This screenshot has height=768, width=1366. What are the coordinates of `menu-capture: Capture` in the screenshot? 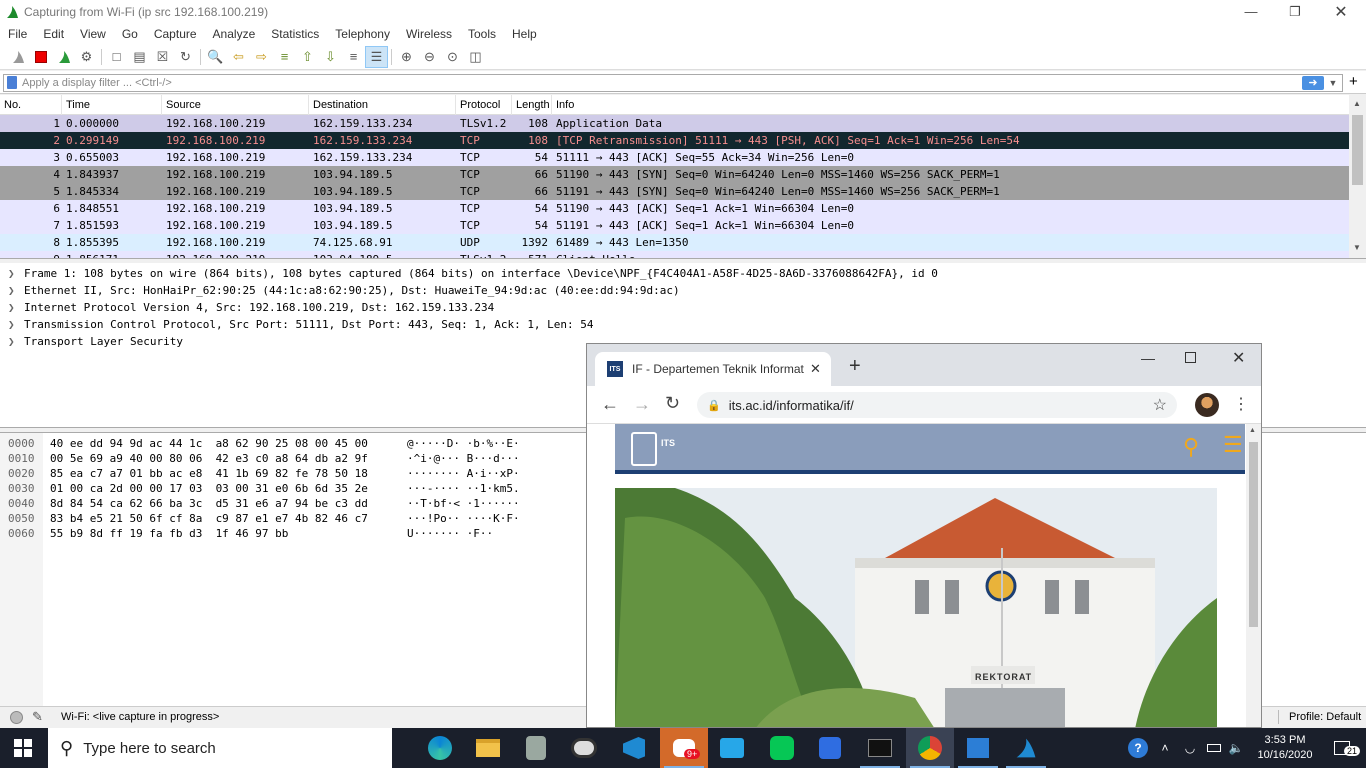 It's located at (175, 34).